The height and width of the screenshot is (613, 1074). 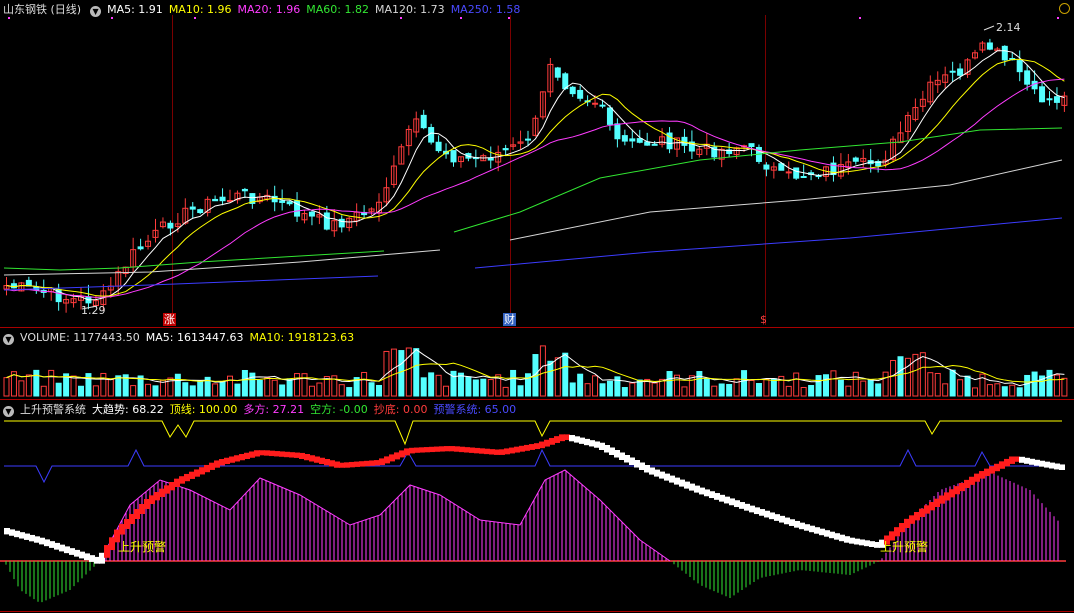 I want to click on dividend-marker: $, so click(x=763, y=319).